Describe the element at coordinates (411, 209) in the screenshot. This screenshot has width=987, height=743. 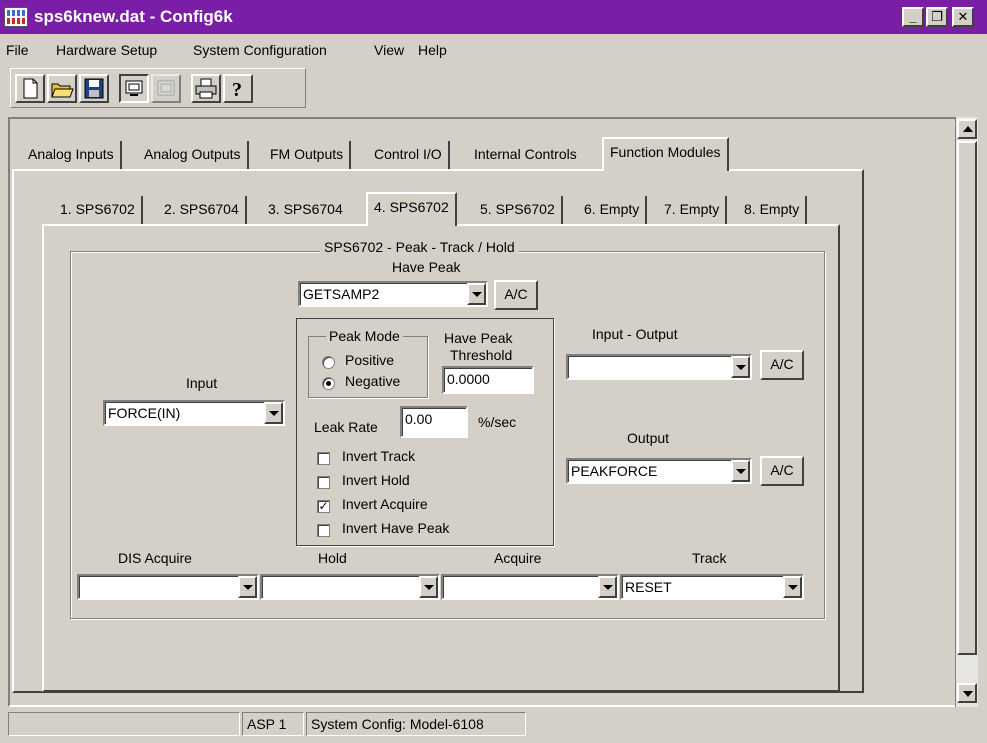
I see `tab-module-4: 4. SPS6702` at that location.